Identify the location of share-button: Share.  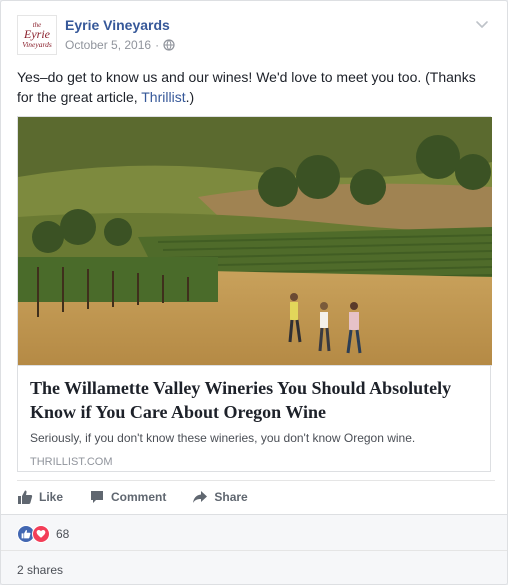
(220, 497).